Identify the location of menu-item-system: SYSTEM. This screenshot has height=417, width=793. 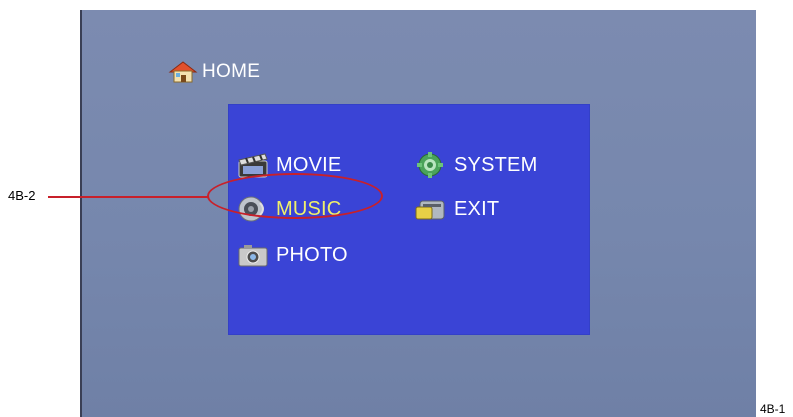
(475, 165).